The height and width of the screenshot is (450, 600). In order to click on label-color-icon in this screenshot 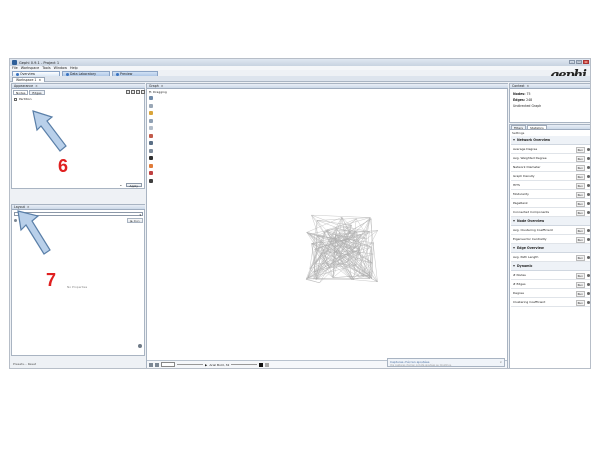, I will do `click(138, 92)`.